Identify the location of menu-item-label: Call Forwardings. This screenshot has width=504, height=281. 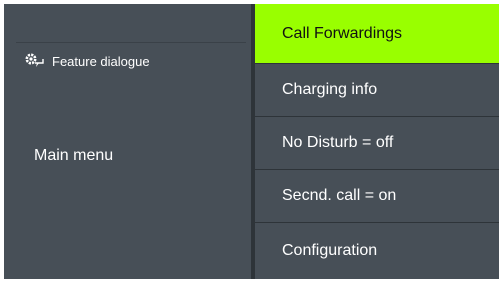
(342, 33).